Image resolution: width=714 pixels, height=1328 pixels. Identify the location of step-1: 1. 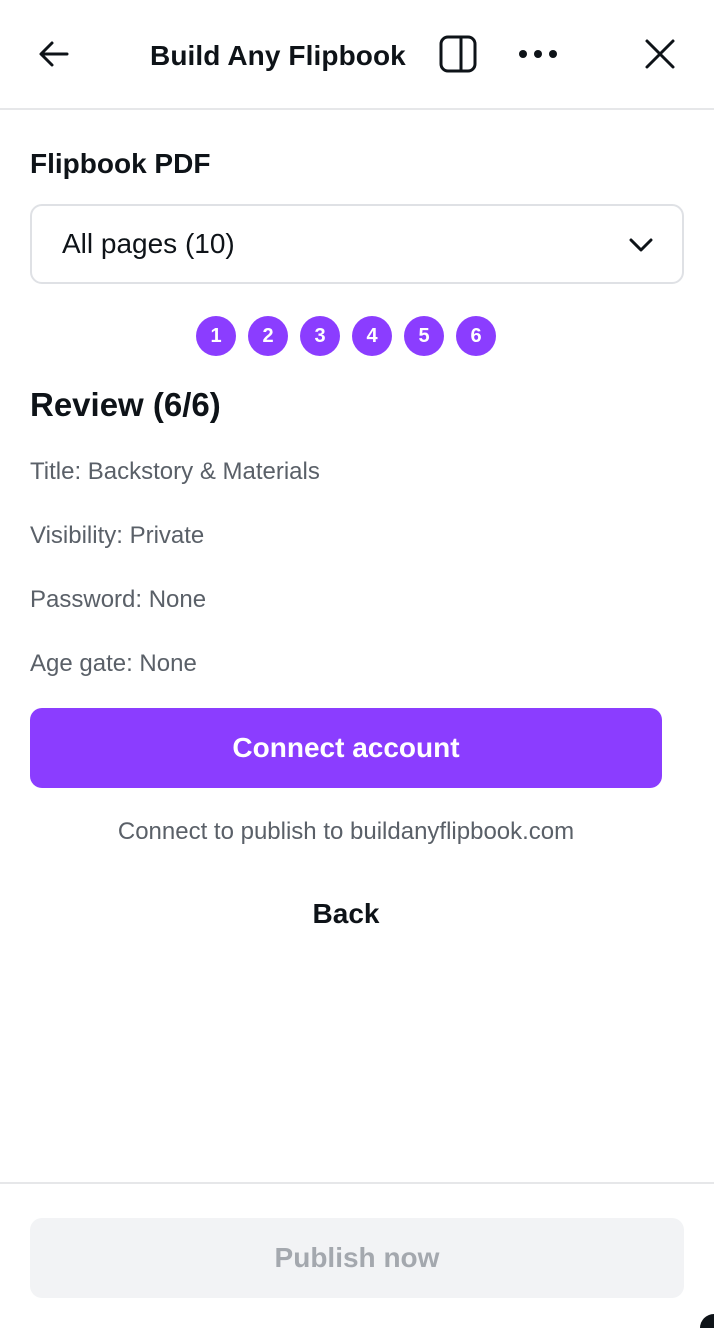
(216, 336).